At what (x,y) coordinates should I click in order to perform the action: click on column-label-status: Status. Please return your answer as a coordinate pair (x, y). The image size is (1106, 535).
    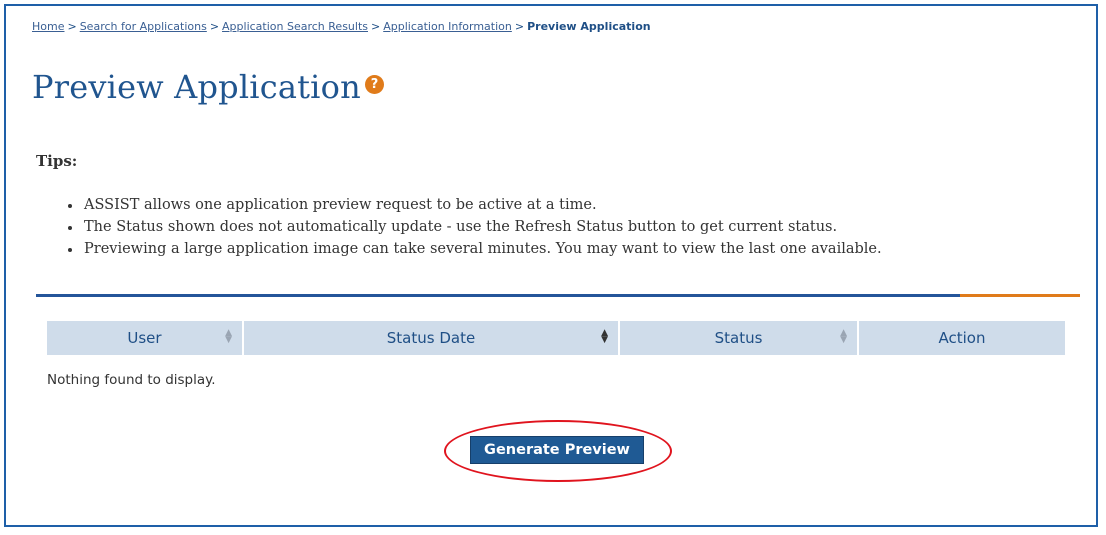
    Looking at the image, I should click on (738, 338).